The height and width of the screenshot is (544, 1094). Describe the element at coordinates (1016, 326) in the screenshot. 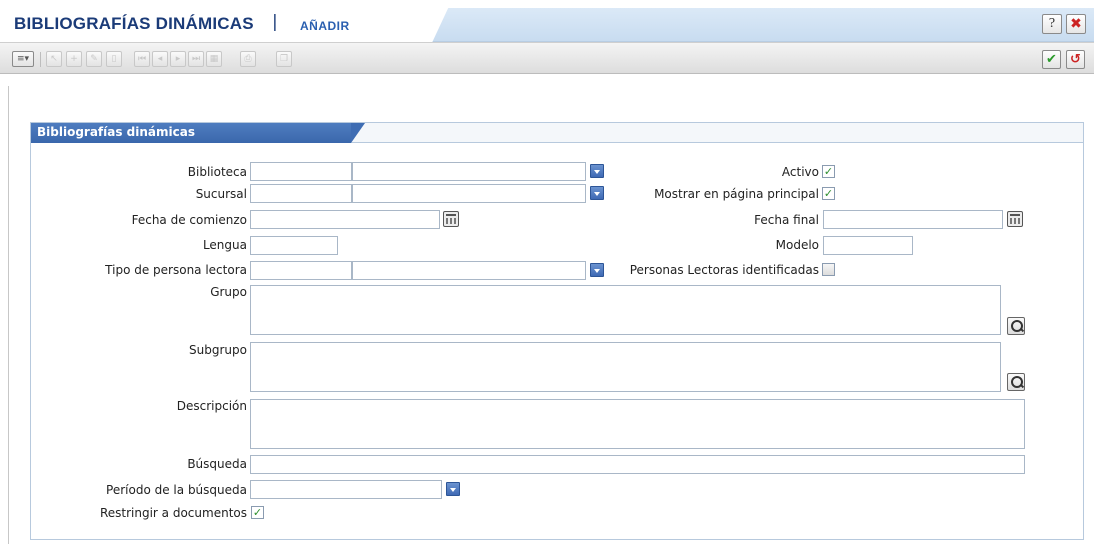

I see `grupo-search-icon` at that location.